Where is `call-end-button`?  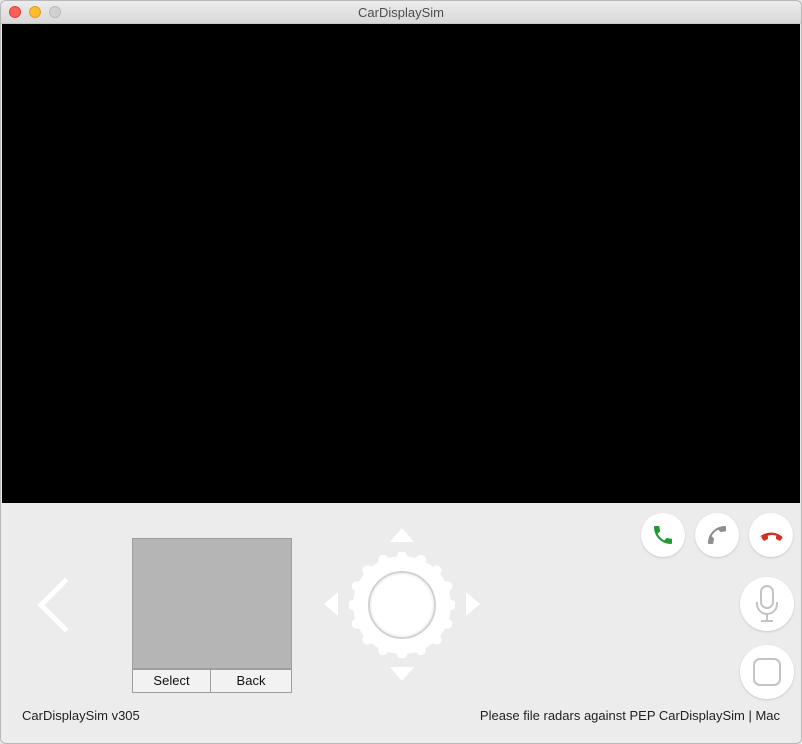 call-end-button is located at coordinates (771, 535).